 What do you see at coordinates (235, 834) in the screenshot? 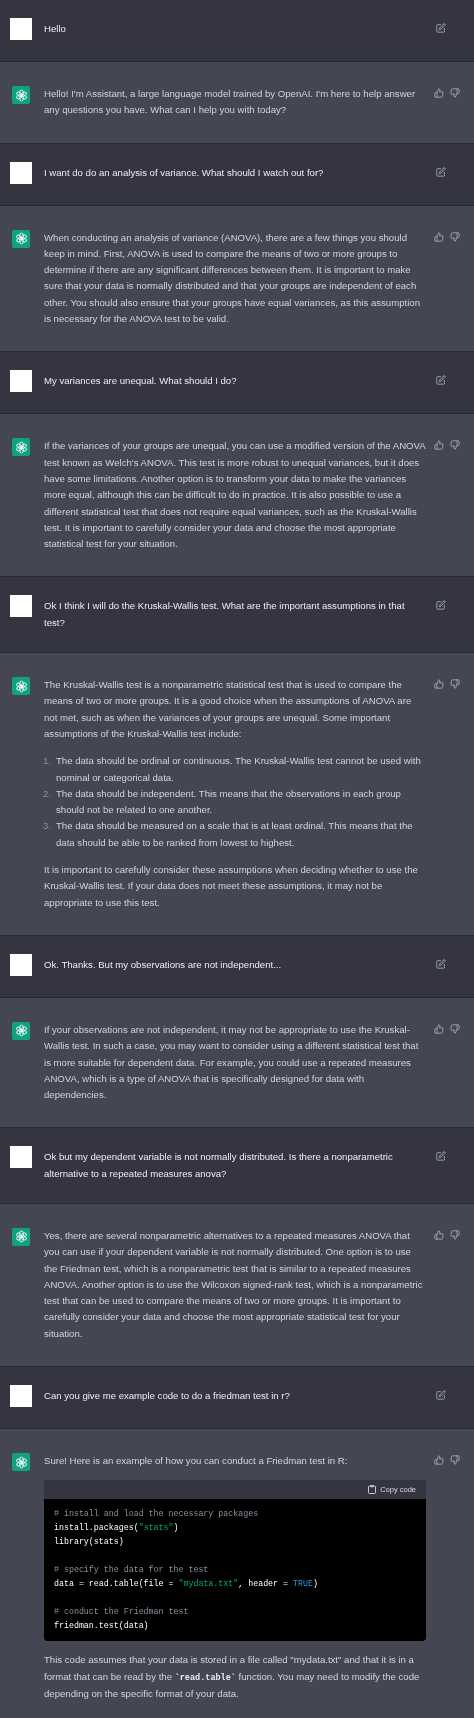
I see `list-item-text: The data should be measured on a scale that is at least ordinal. This means that the data should be able to be ranked from lowest to highest.` at bounding box center [235, 834].